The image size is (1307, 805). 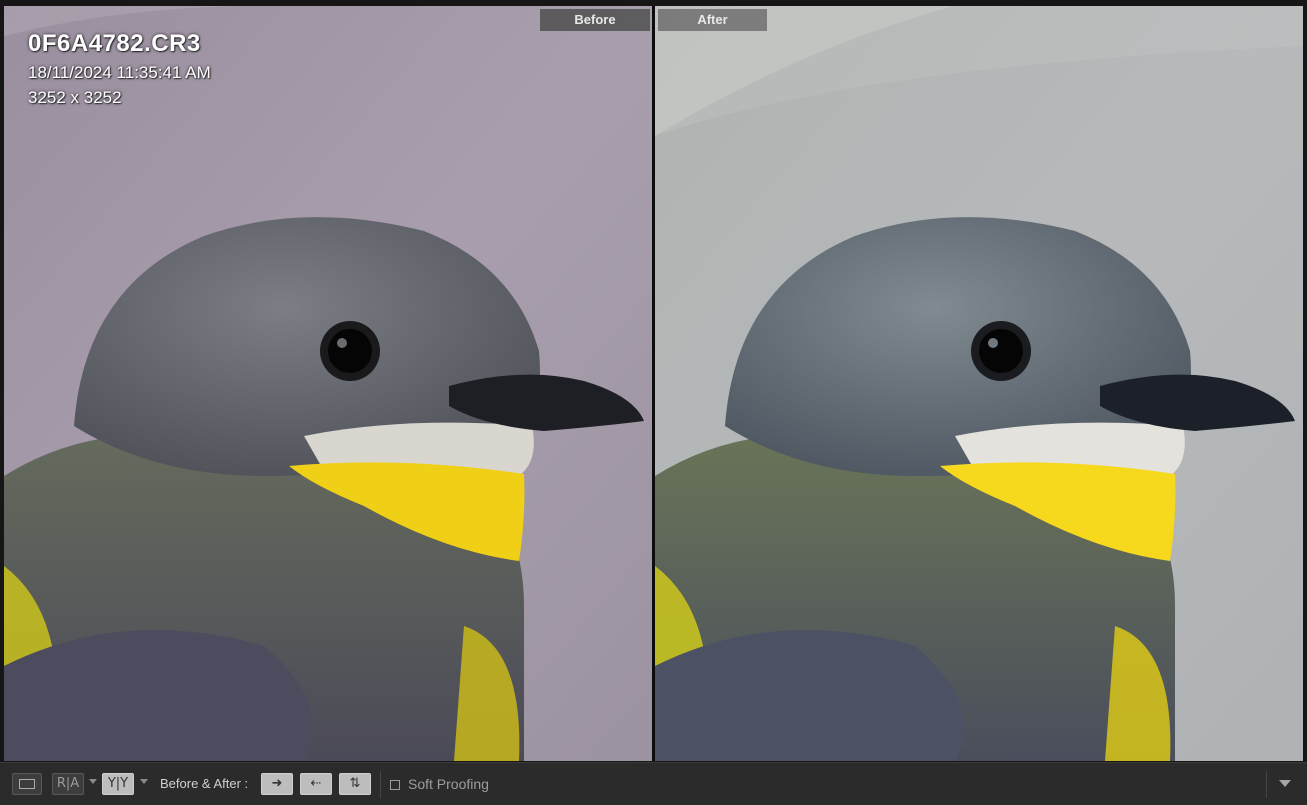 I want to click on soft-proofing-label: Soft Proofing, so click(x=448, y=784).